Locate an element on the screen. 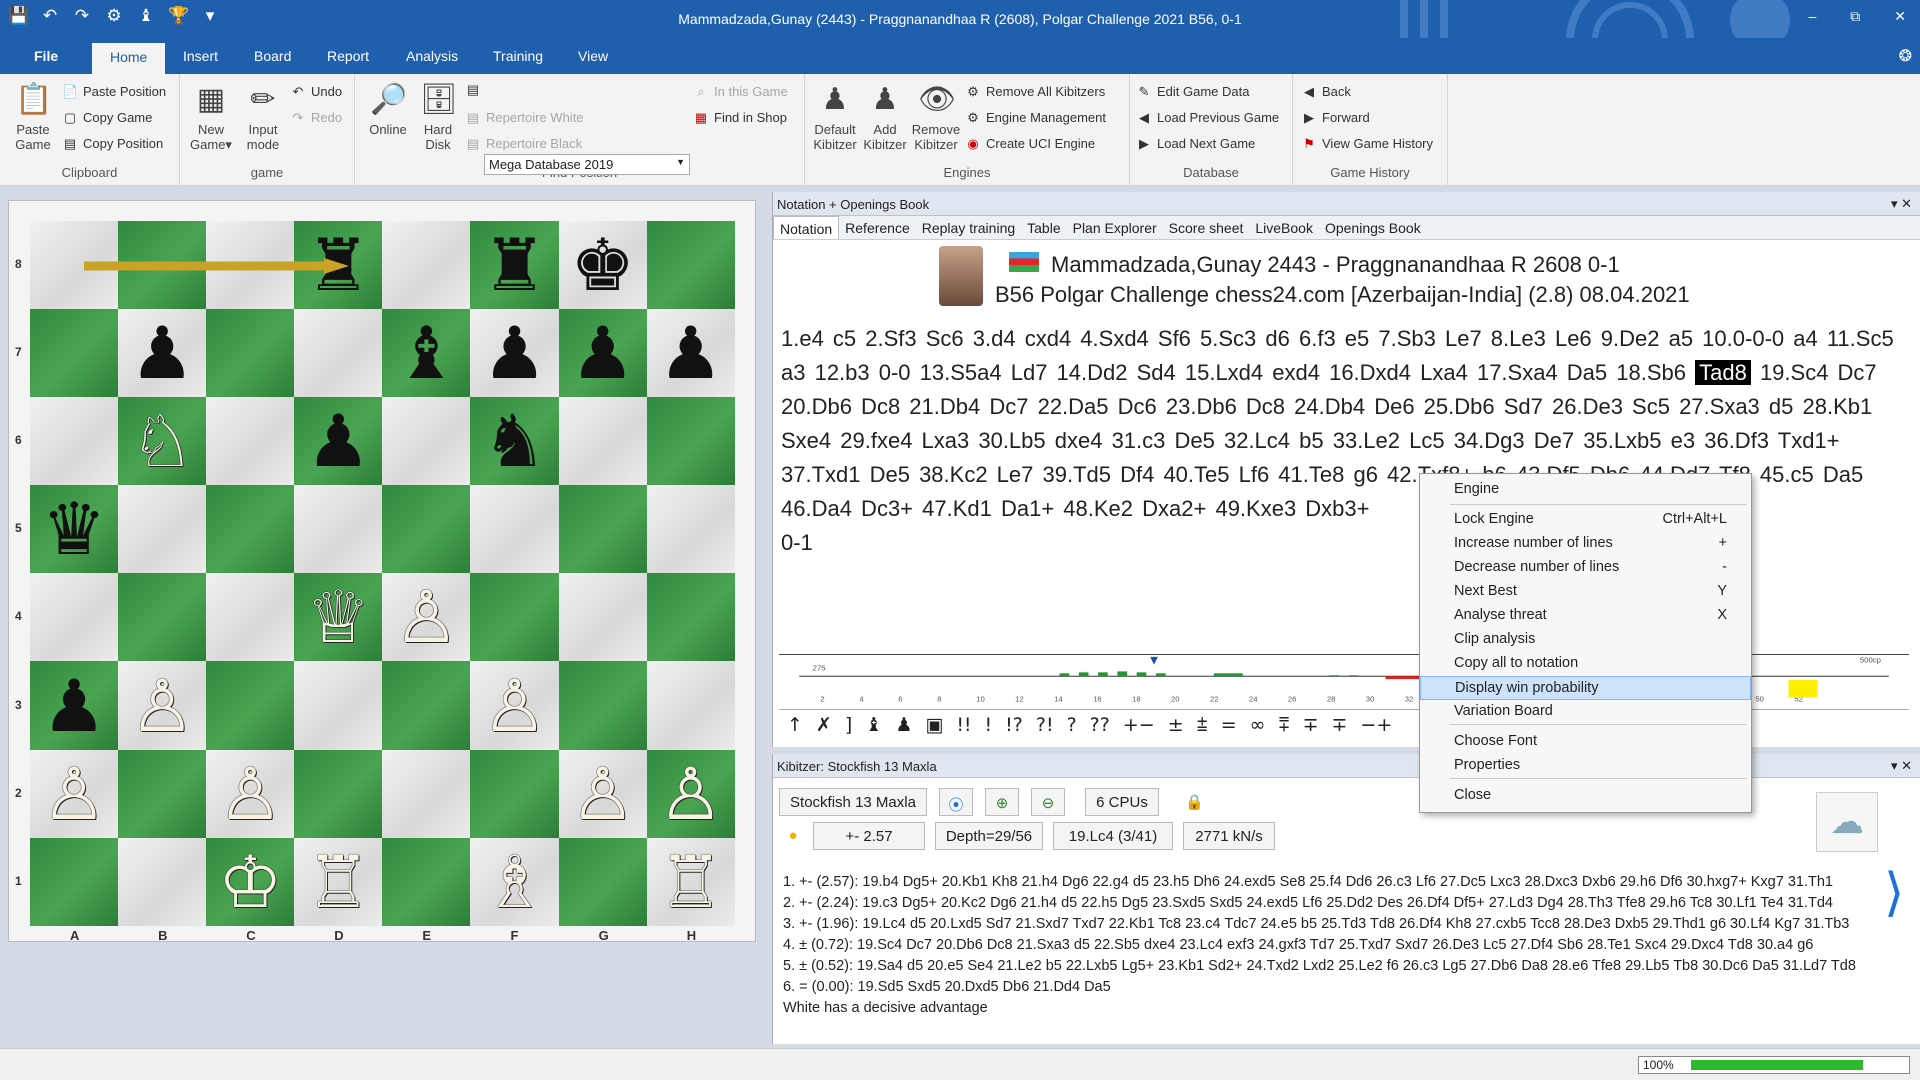 The width and height of the screenshot is (1920, 1080). square-a7 is located at coordinates (74, 353).